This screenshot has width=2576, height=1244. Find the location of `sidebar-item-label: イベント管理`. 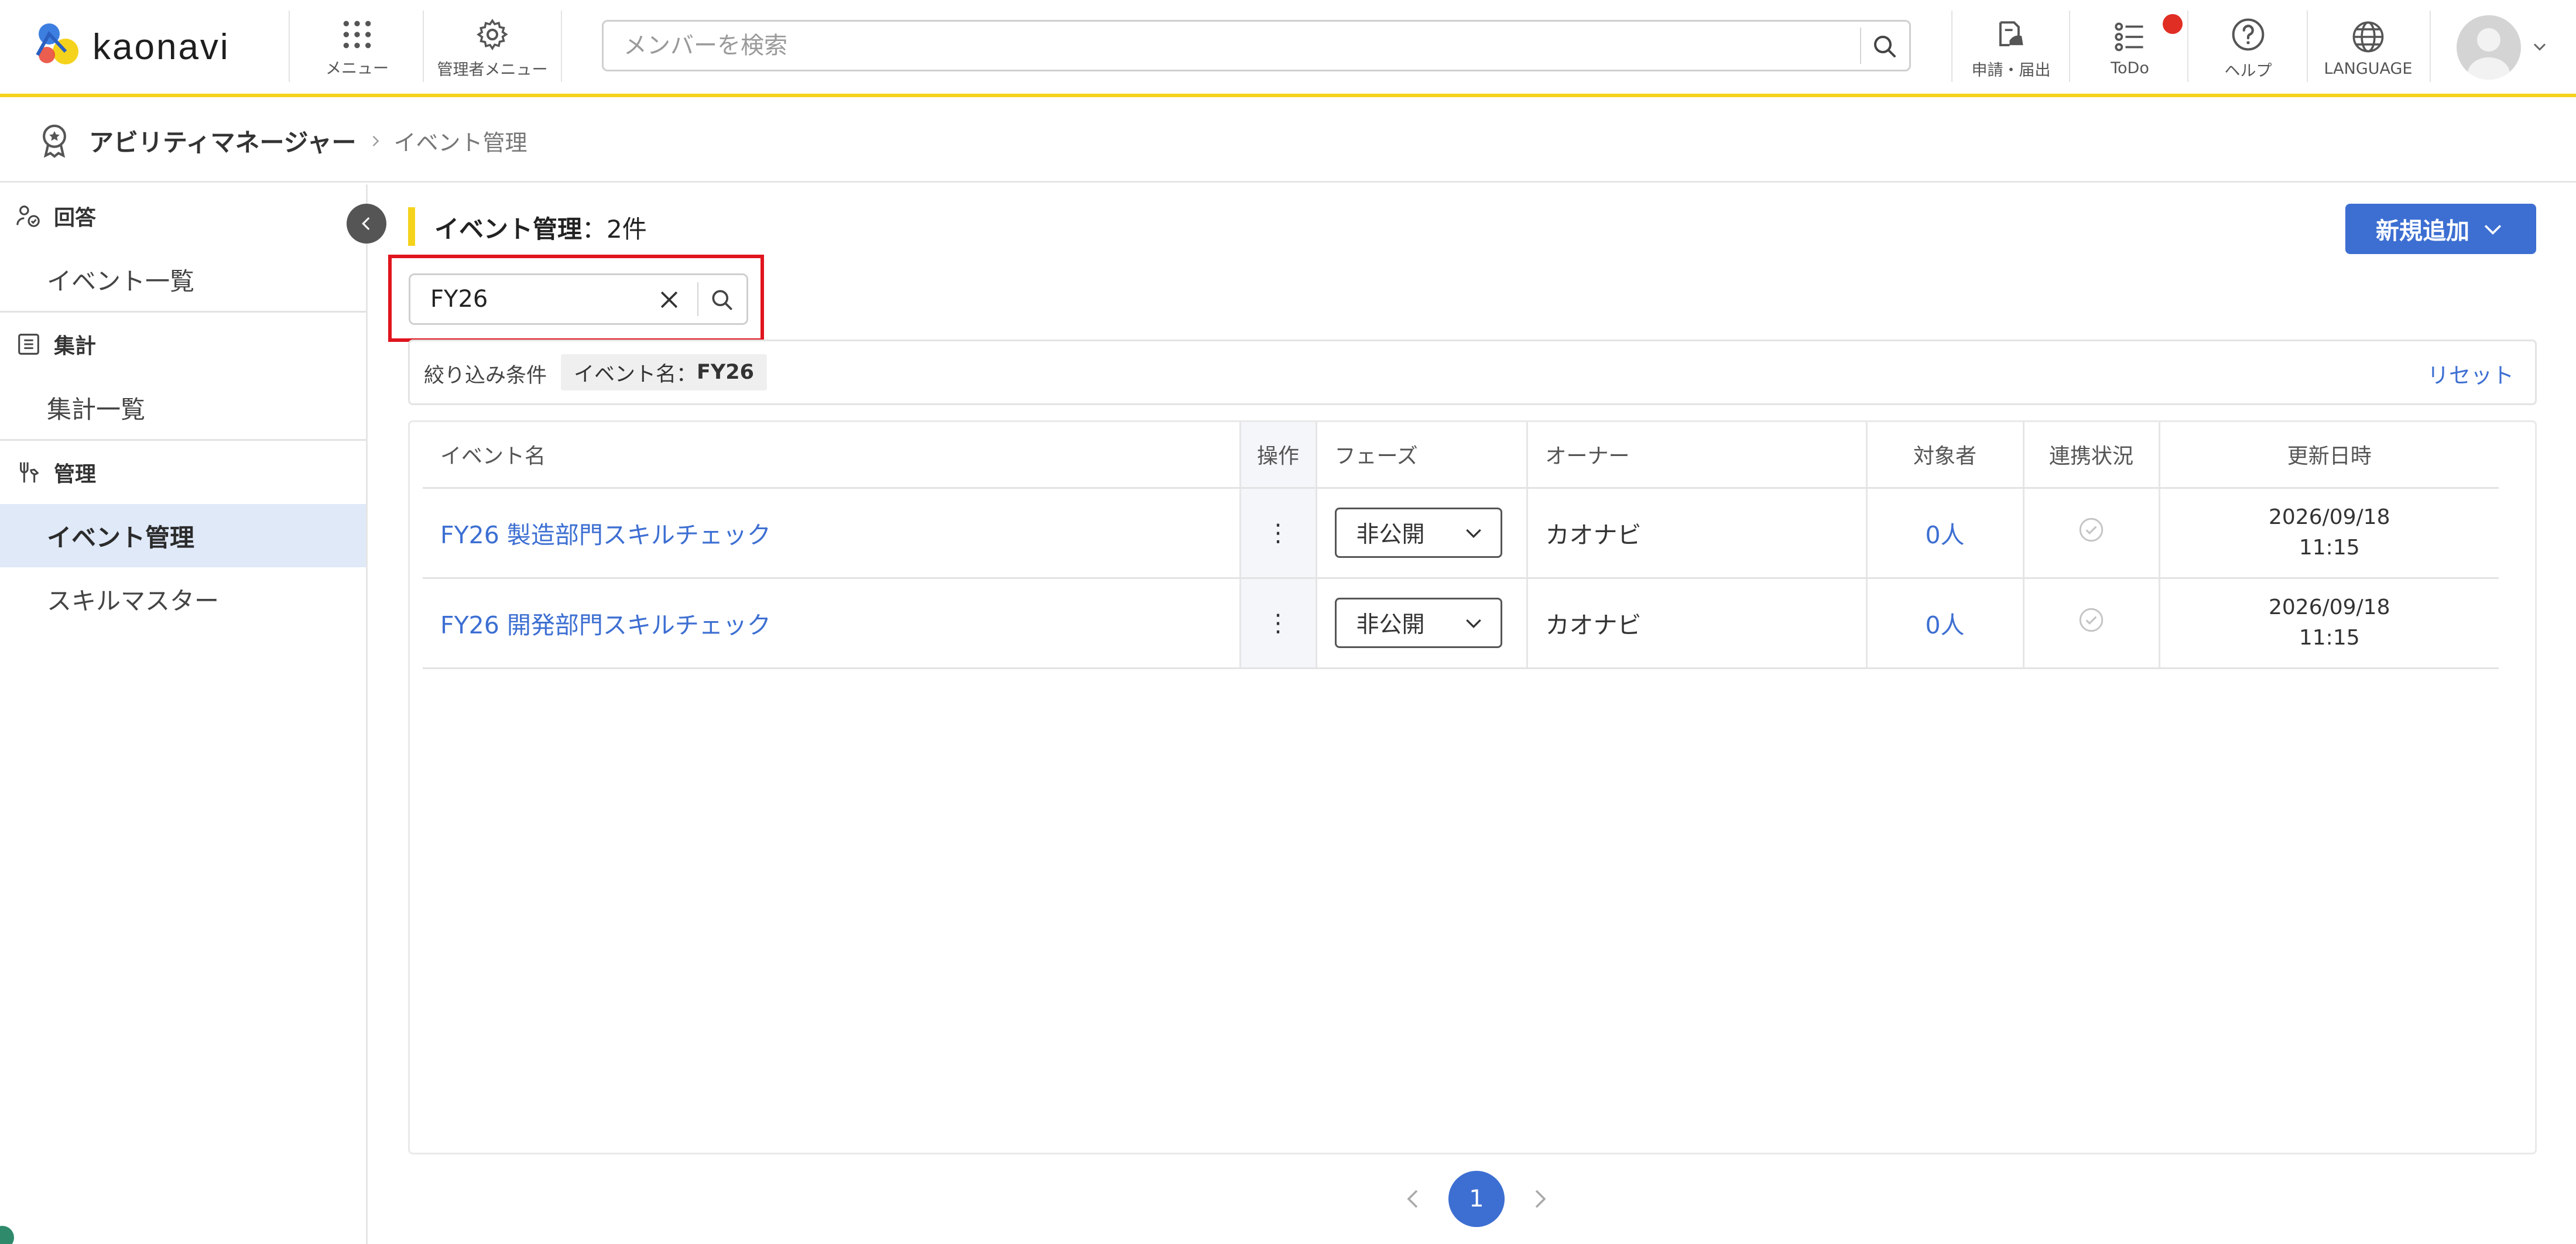

sidebar-item-label: イベント管理 is located at coordinates (121, 537).